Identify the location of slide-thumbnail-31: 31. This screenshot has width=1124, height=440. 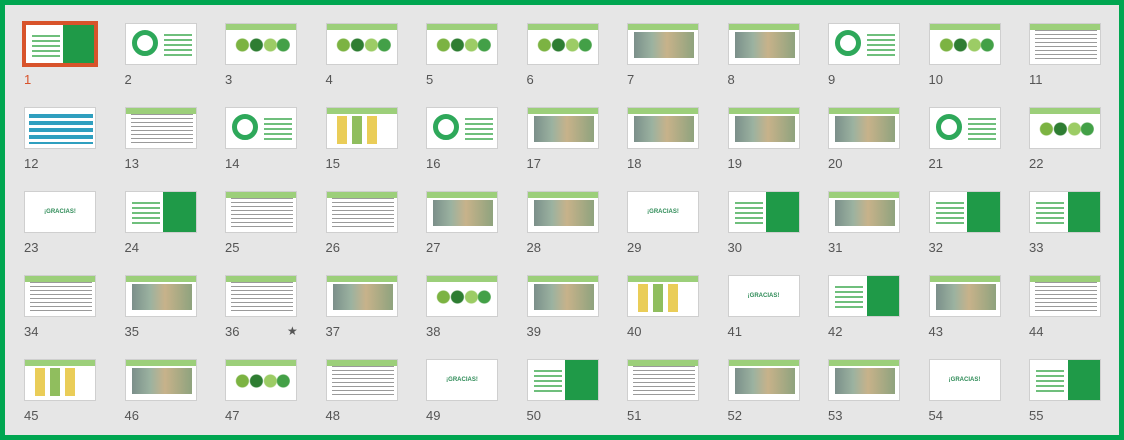
(871, 229).